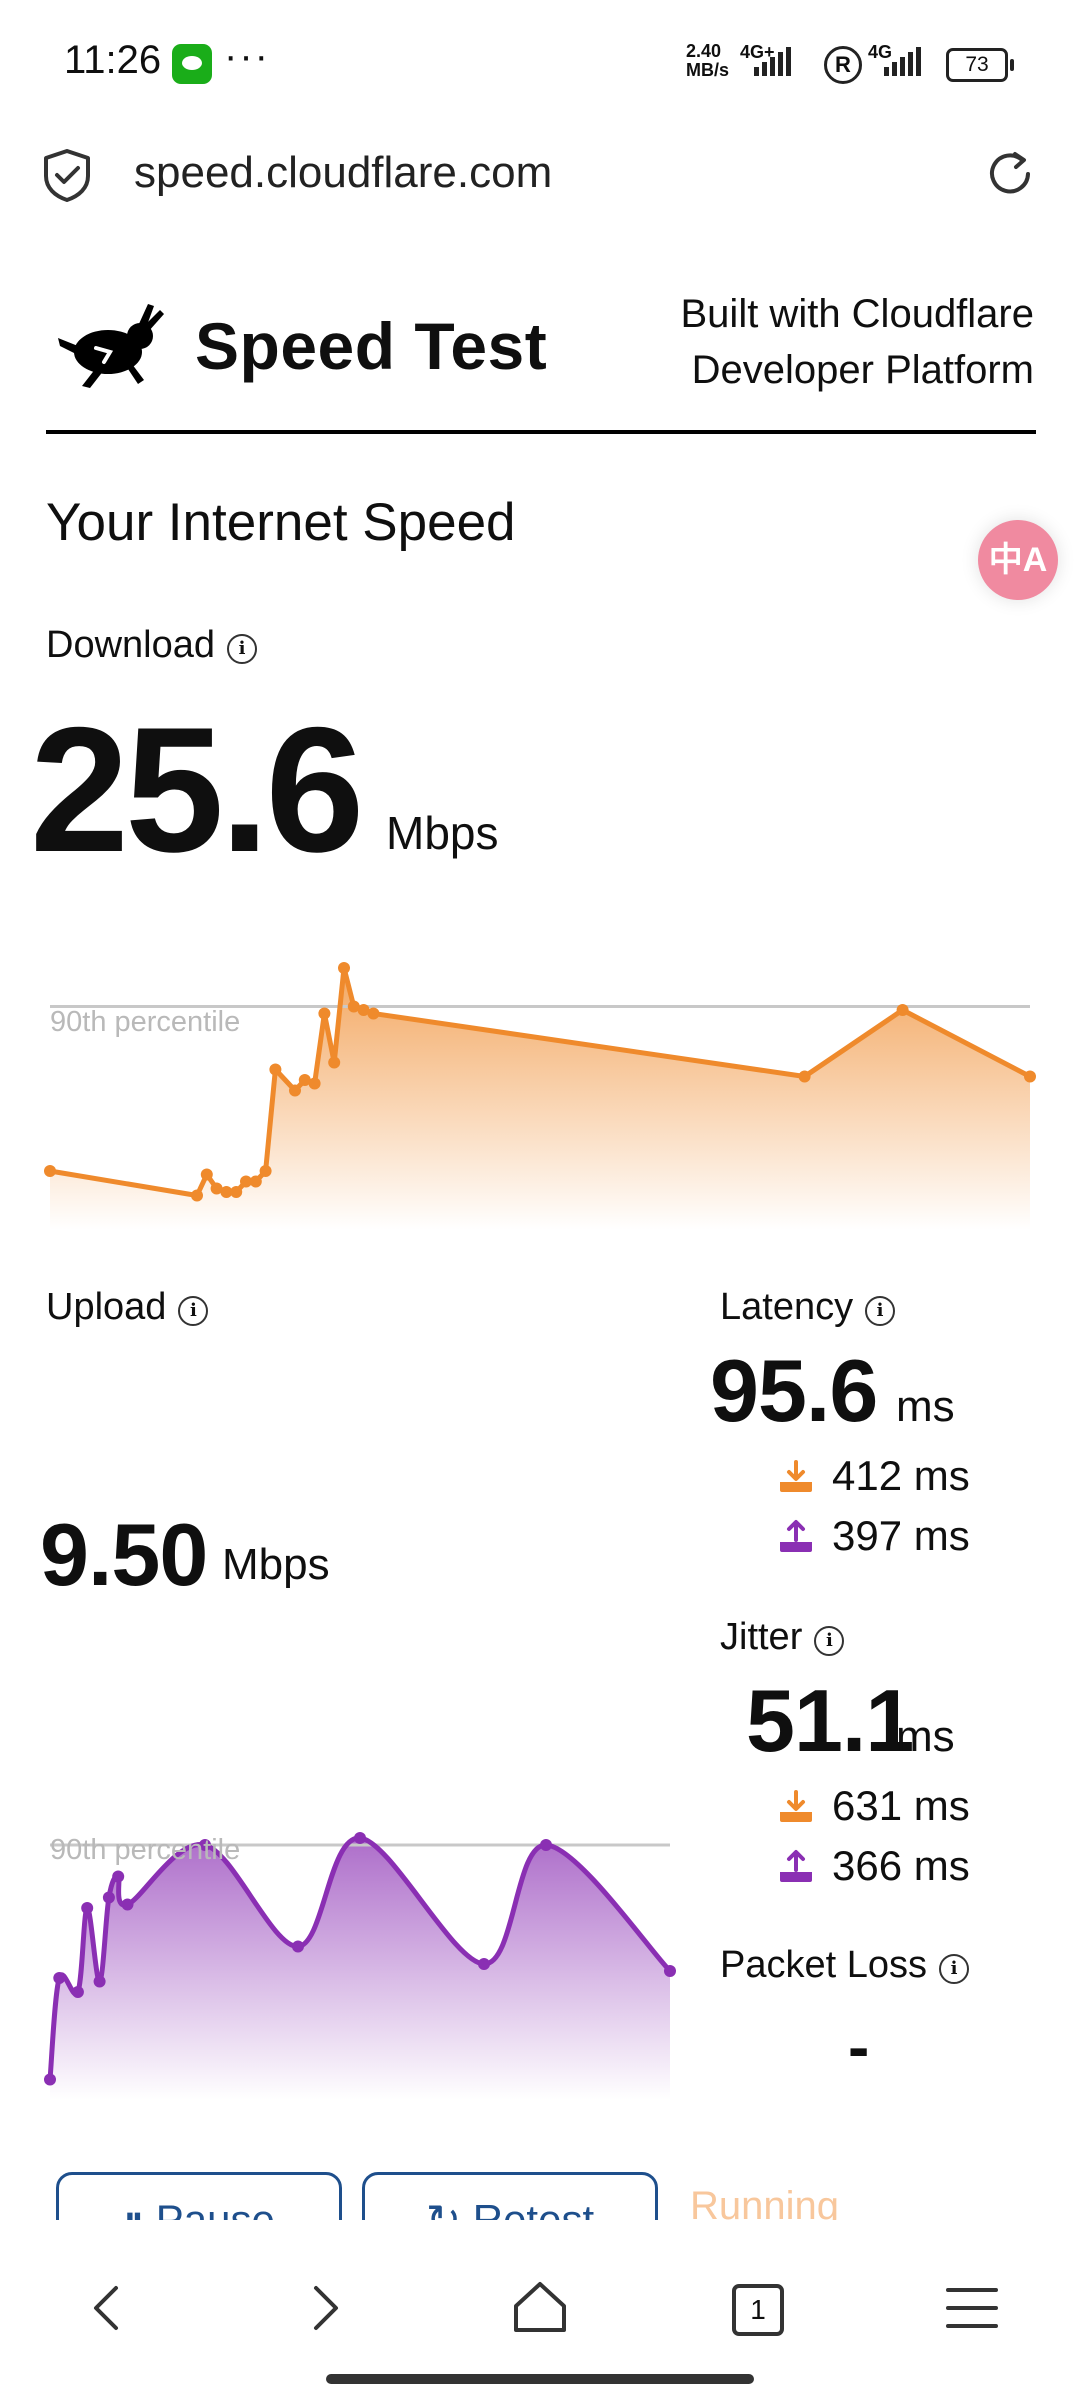  Describe the element at coordinates (808, 1307) in the screenshot. I see `latency-label: Latency i` at that location.